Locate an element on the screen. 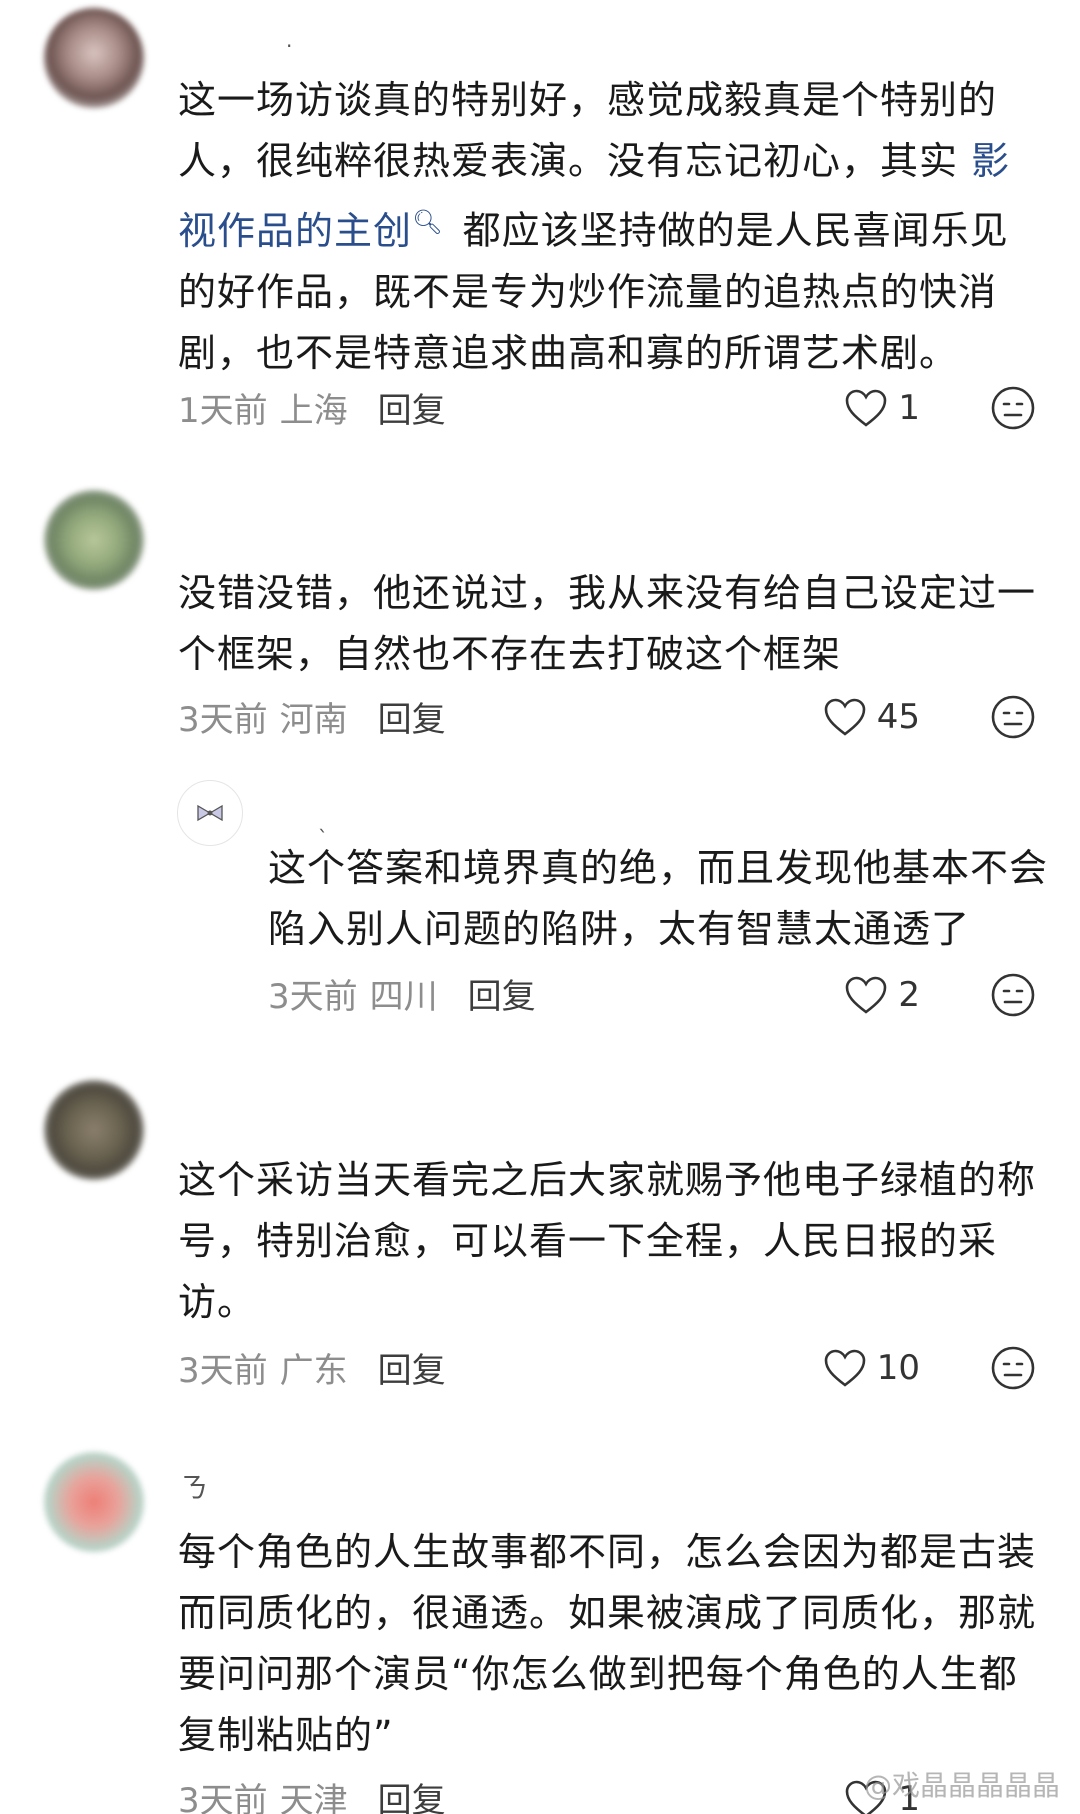 Image resolution: width=1080 pixels, height=1814 pixels. comment-meta: 3天前 广东 回复 is located at coordinates (312, 1367).